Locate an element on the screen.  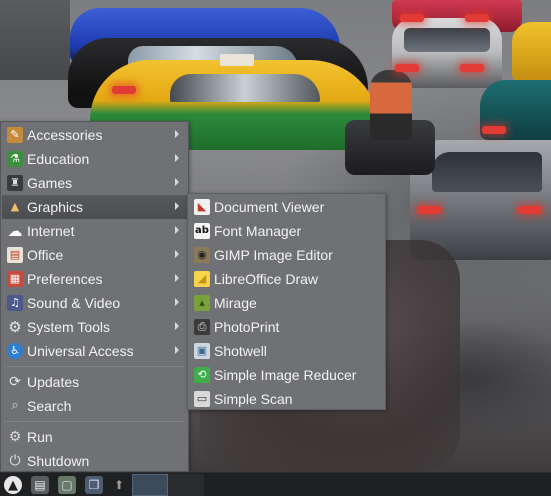
desktop-switch-icon: ▢ is located at coordinates (67, 485).